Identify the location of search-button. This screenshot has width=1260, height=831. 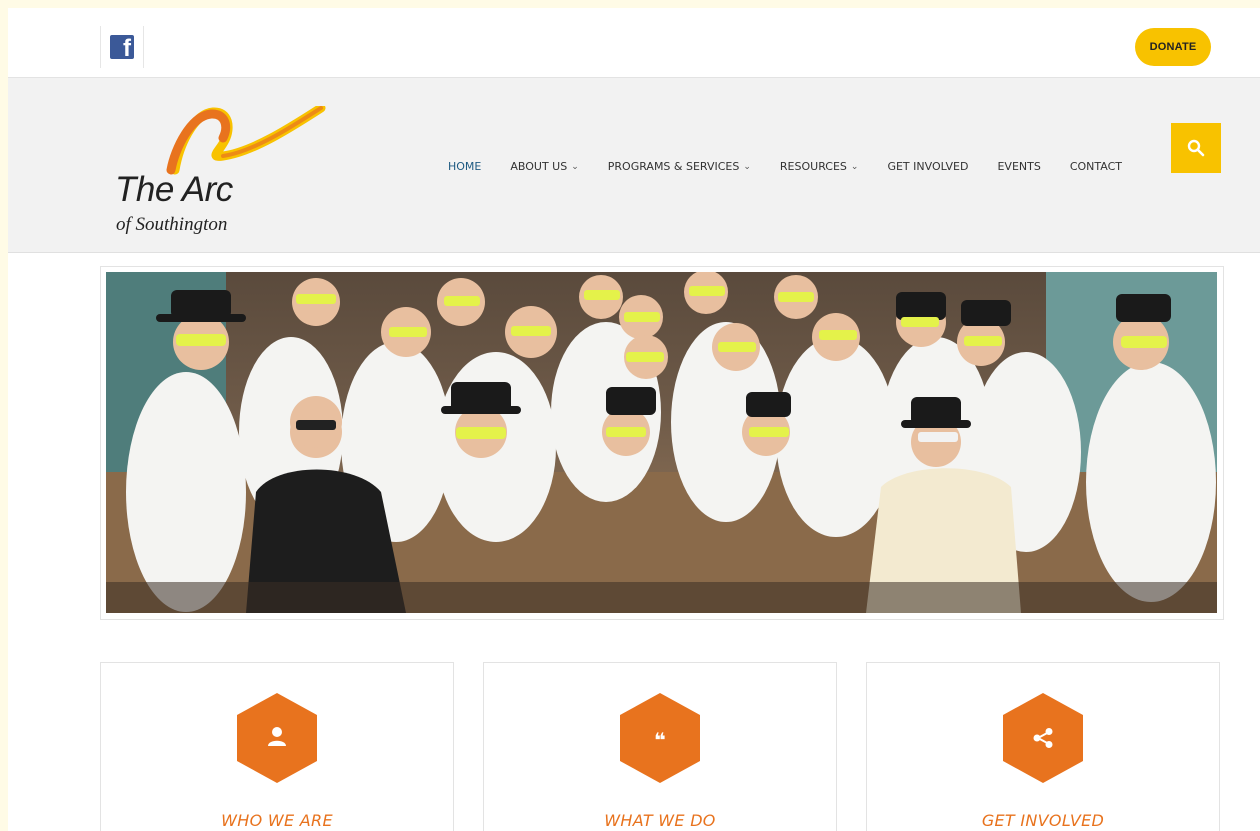
(1196, 148).